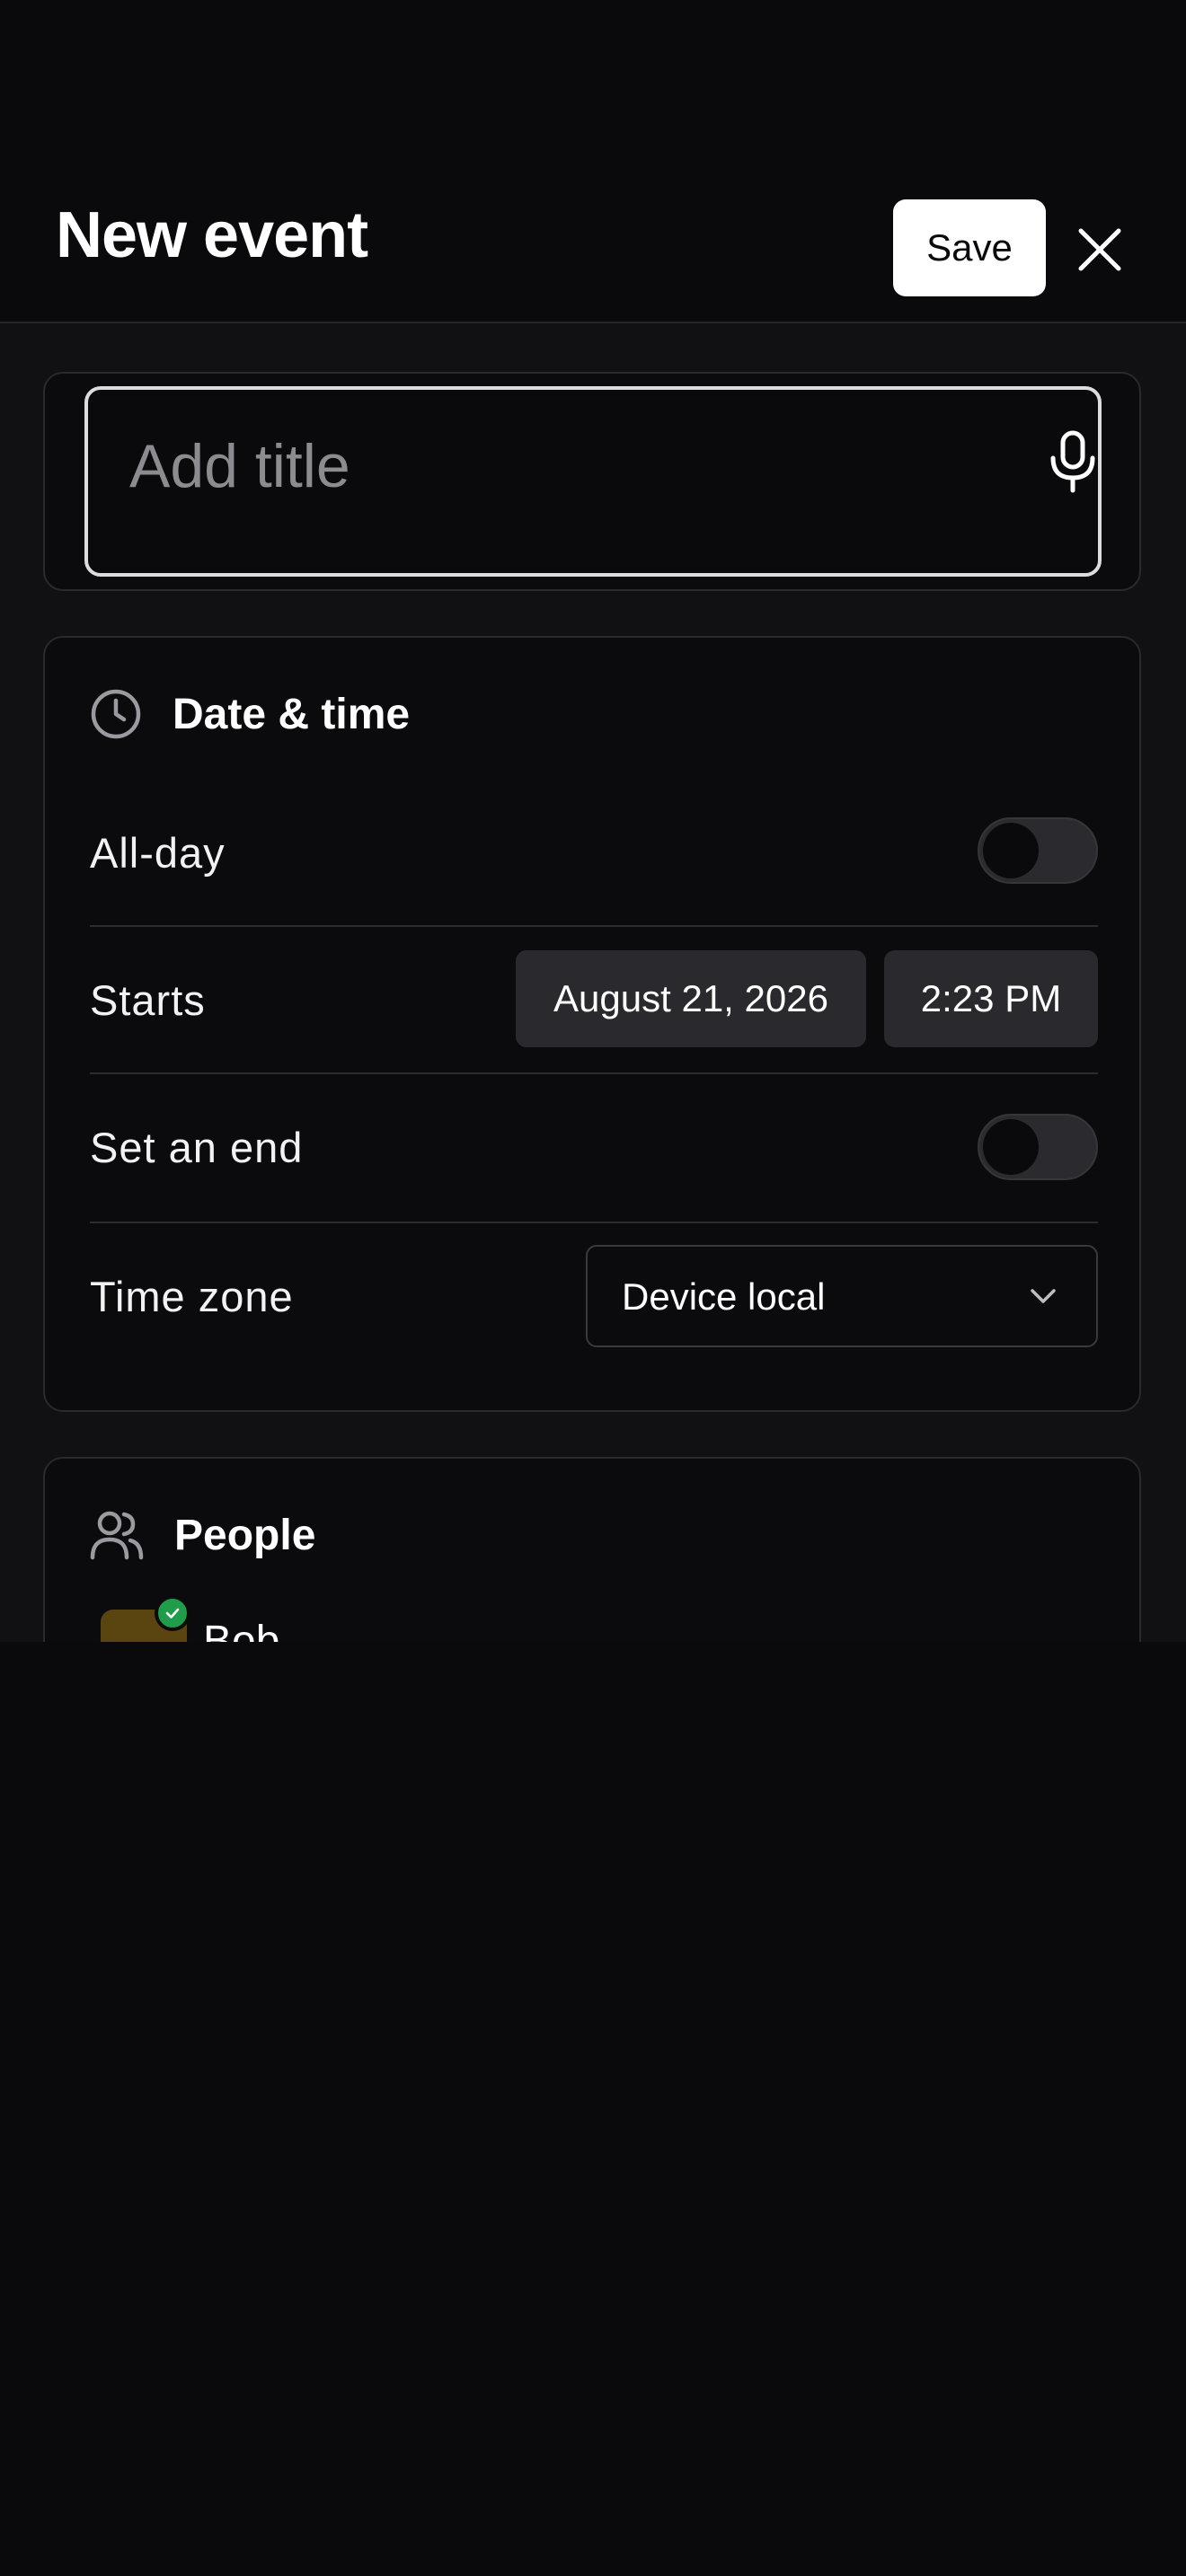  I want to click on all-day-toggle, so click(1038, 850).